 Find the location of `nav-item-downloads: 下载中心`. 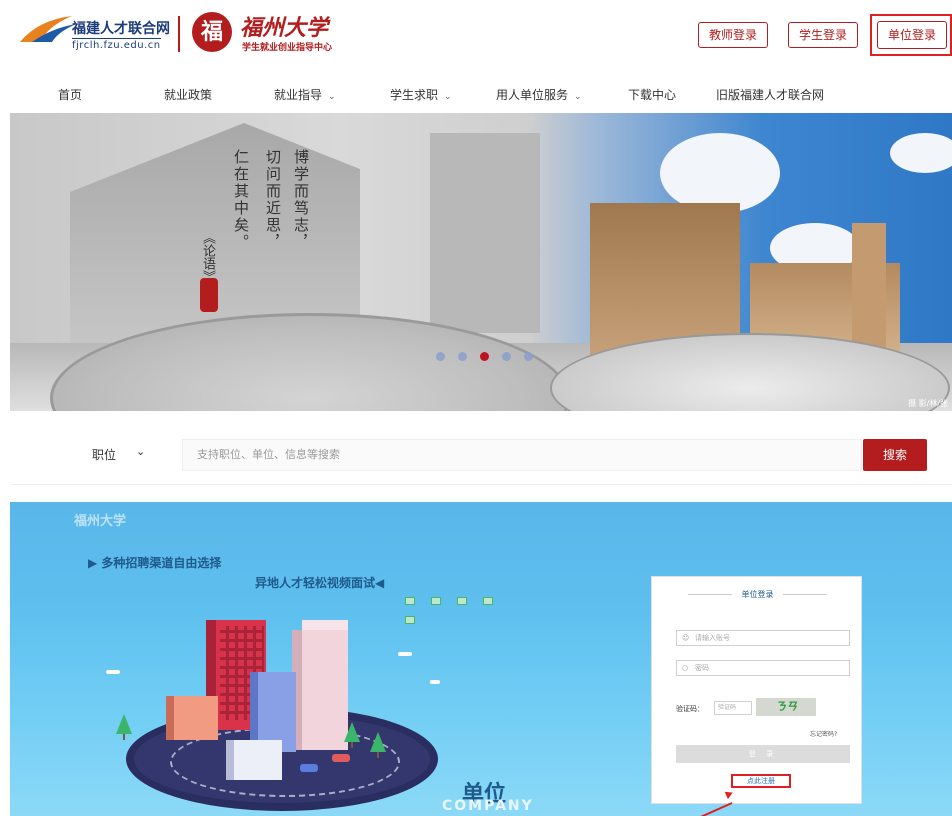

nav-item-downloads: 下载中心 is located at coordinates (652, 94).